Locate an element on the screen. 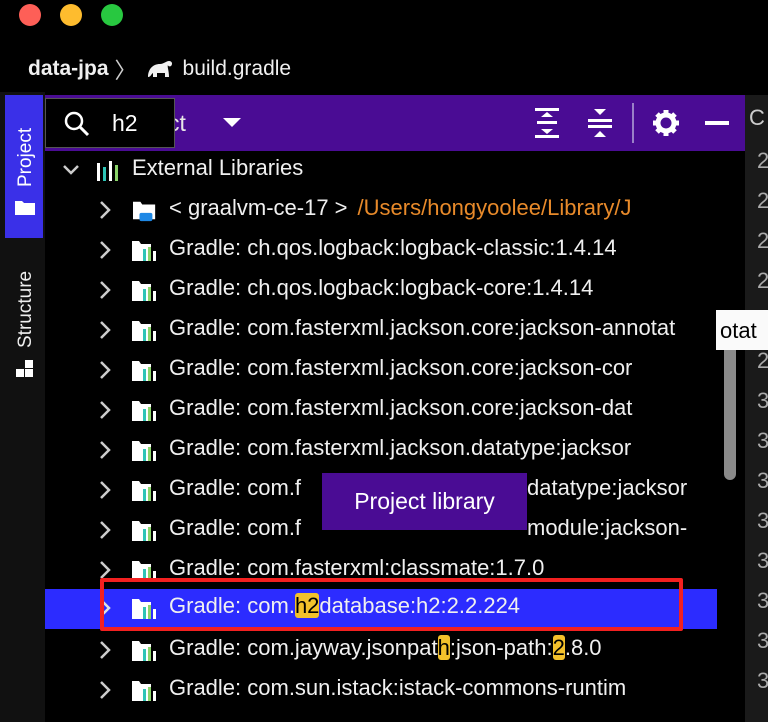 This screenshot has height=722, width=768. tree-scrollbar is located at coordinates (730, 410).